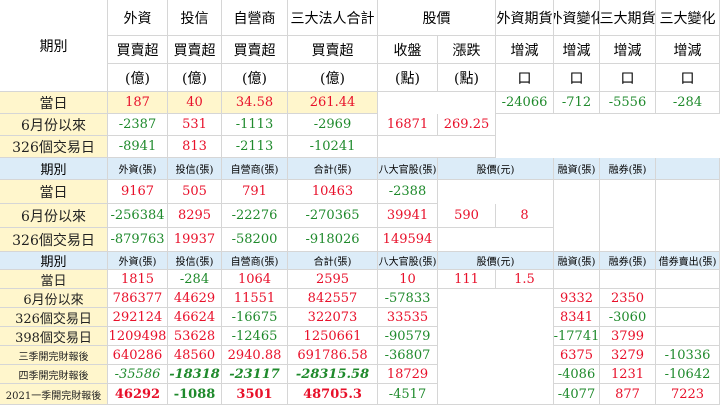 The image size is (720, 405). I want to click on cell-value: 1250661, so click(333, 336).